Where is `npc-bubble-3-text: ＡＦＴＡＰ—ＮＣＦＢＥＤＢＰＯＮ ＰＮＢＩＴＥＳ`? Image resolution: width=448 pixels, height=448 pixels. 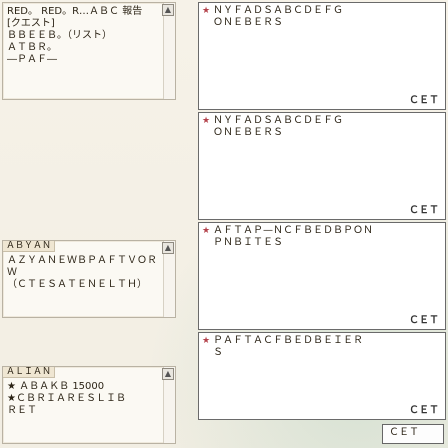
npc-bubble-3-text: ＡＦＴＡＰ—ＮＣＦＢＥＤＢＰＯＮ ＰＮＢＩＴＥＳ is located at coordinates (293, 236).